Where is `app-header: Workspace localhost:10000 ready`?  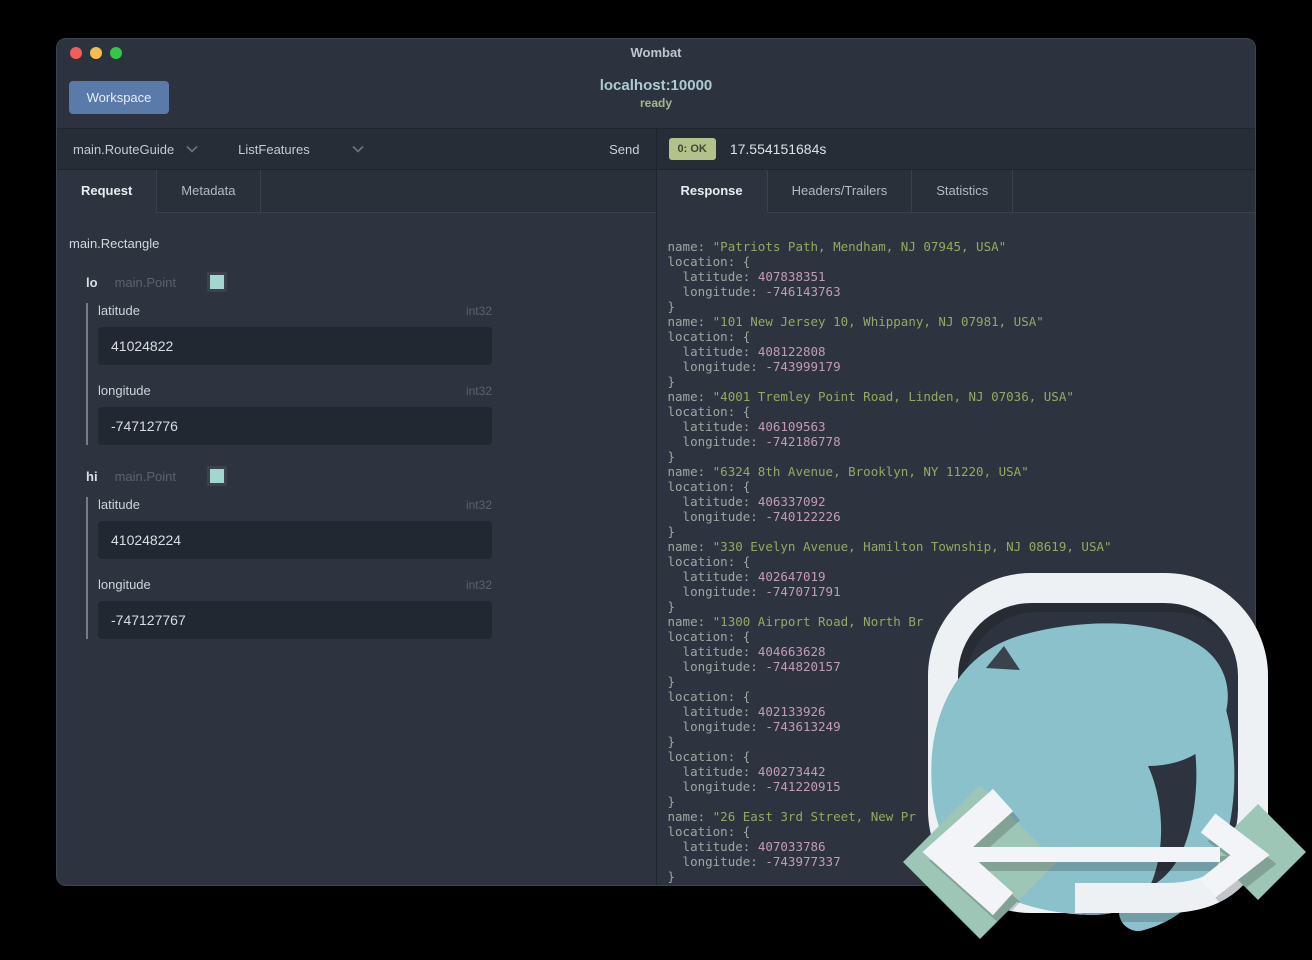
app-header: Workspace localhost:10000 ready is located at coordinates (656, 97).